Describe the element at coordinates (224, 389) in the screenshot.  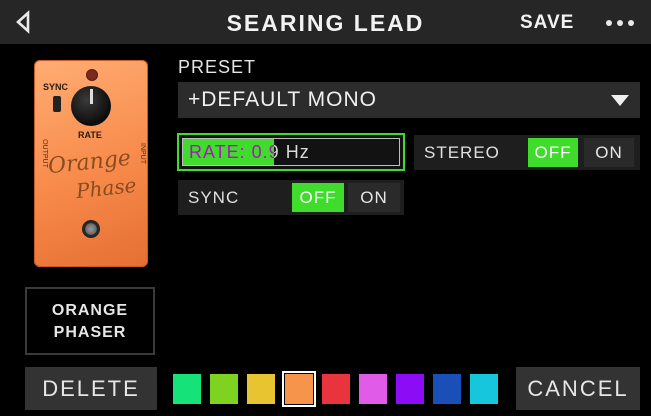
I see `color-swatch-lime` at that location.